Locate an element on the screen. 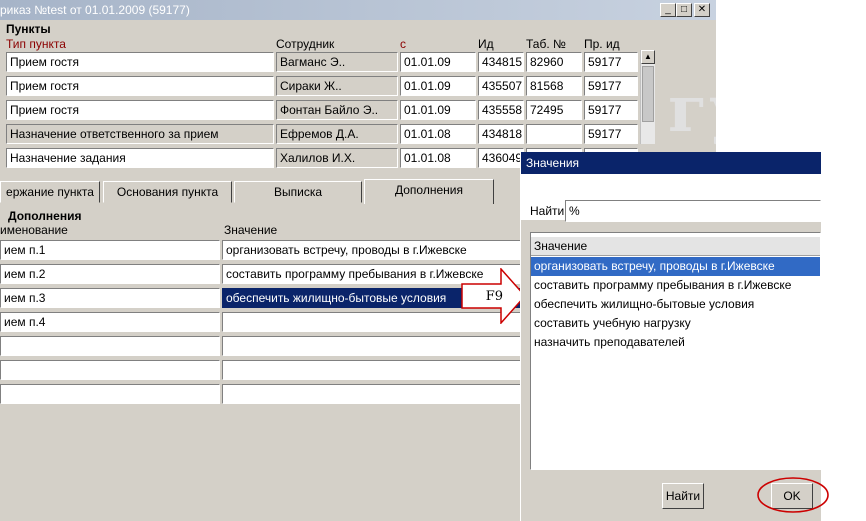 Image resolution: width=866 pixels, height=521 pixels. item-tabno-cell: 81568 is located at coordinates (554, 86).